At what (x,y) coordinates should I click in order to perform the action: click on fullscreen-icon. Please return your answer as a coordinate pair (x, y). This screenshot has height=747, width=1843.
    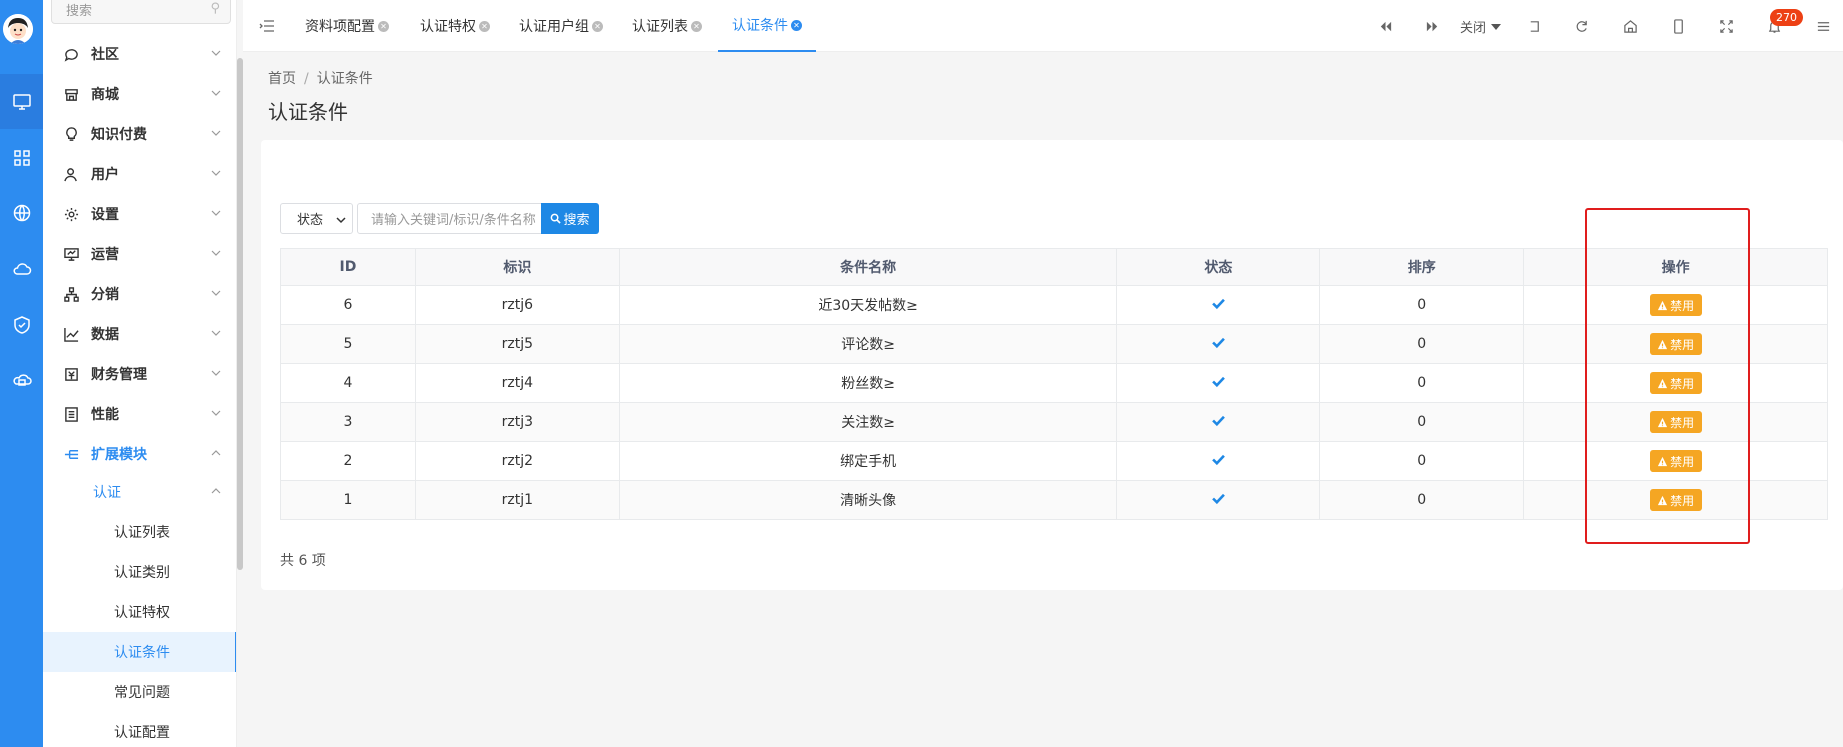
    Looking at the image, I should click on (1726, 26).